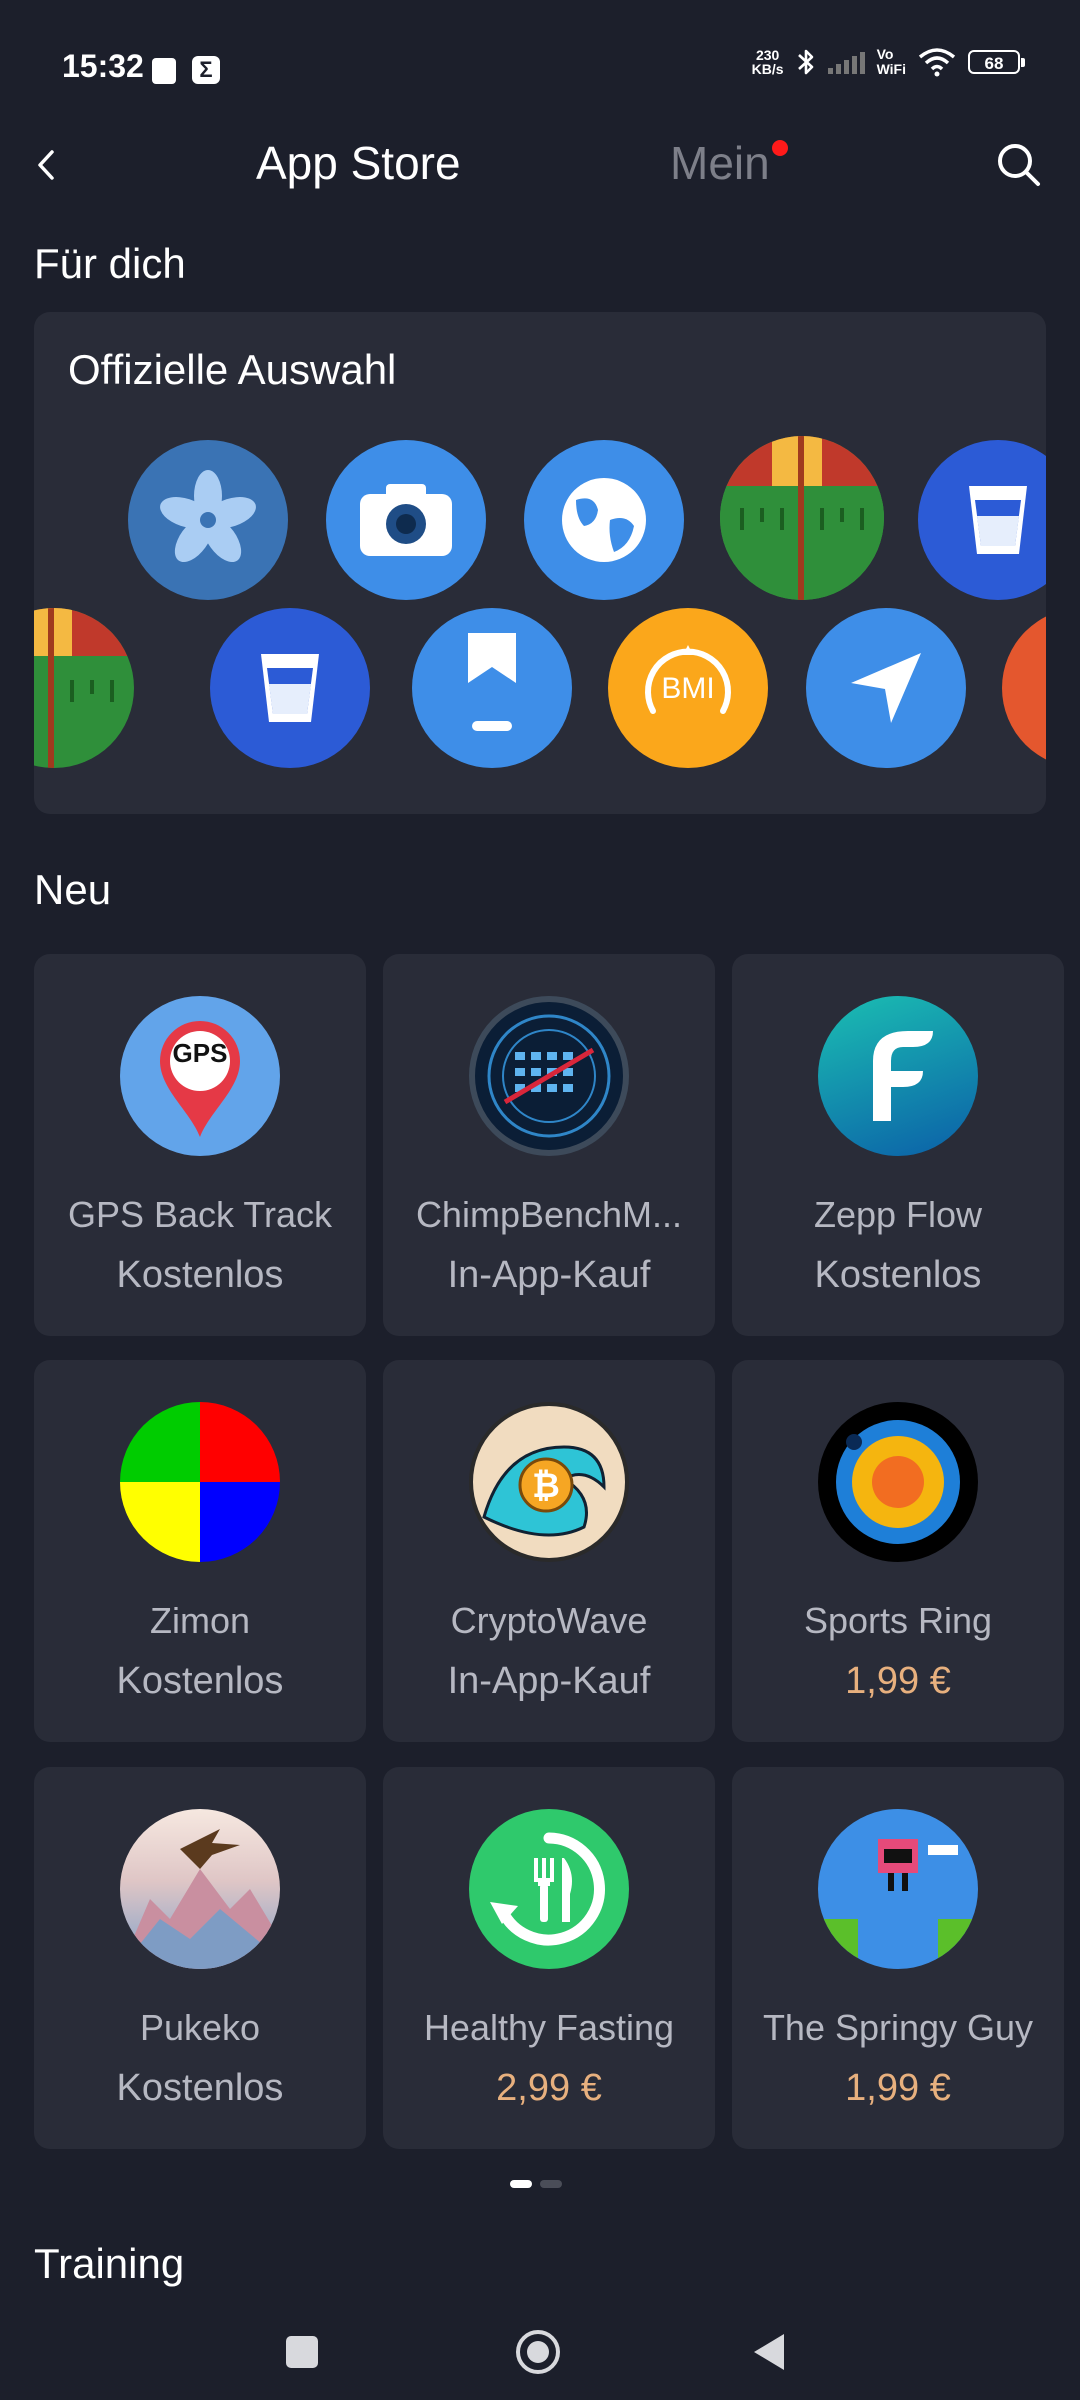 The width and height of the screenshot is (1080, 2400). I want to click on status-time: 15:32, so click(103, 66).